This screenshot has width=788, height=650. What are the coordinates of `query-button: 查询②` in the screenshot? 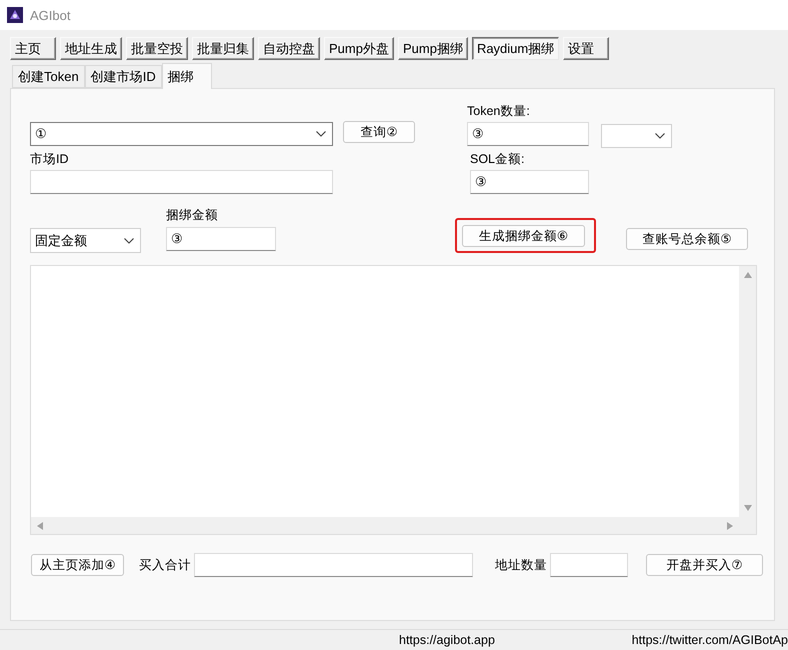 It's located at (379, 132).